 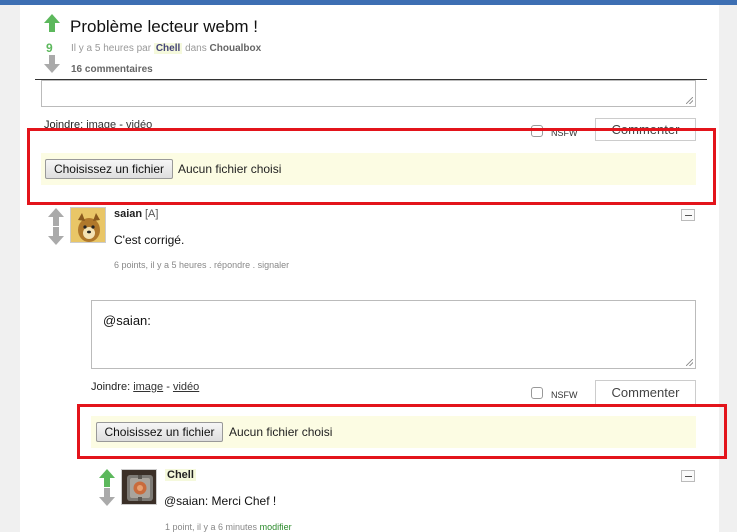 I want to click on post-author: Chell, so click(x=168, y=48).